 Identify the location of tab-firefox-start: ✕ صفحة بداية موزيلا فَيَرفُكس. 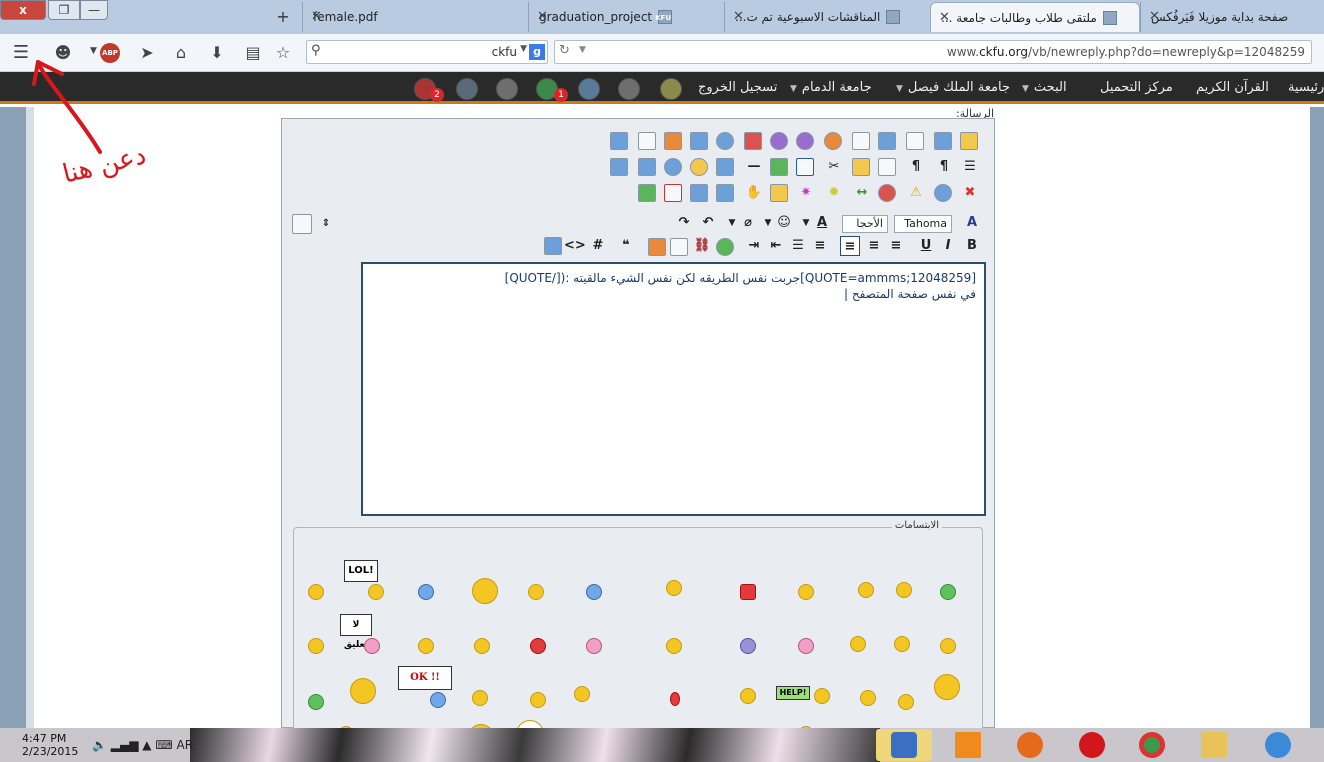
(1232, 17).